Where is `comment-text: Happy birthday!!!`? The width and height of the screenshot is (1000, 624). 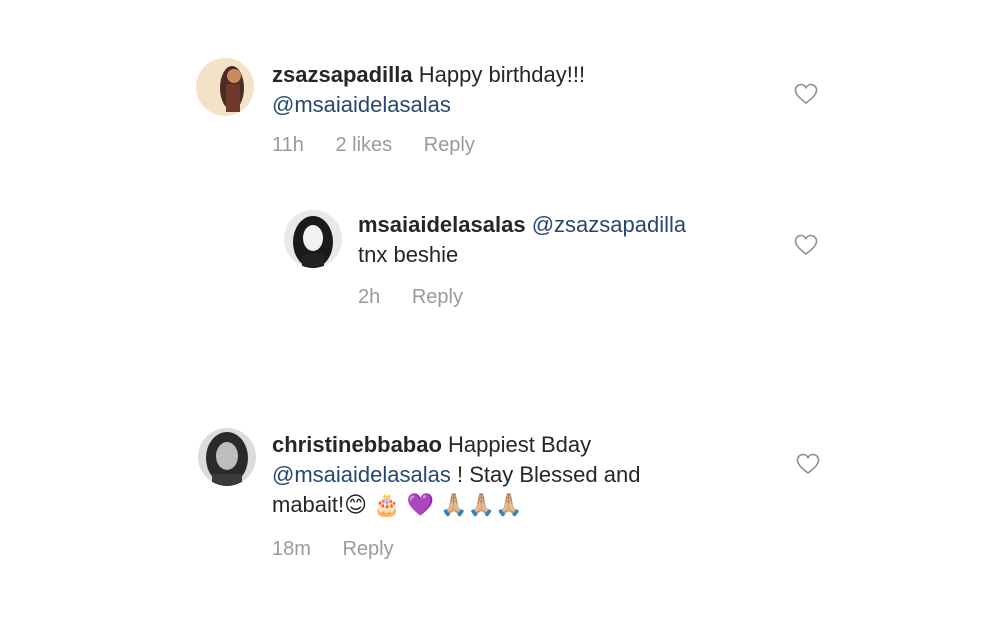 comment-text: Happy birthday!!! is located at coordinates (502, 74).